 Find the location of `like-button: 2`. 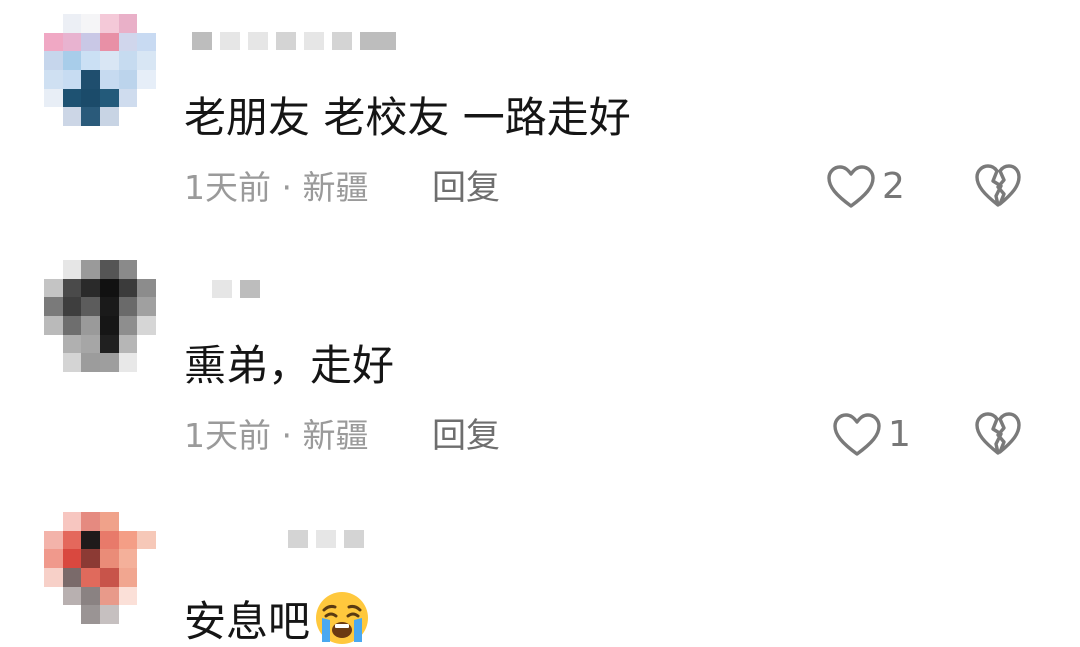

like-button: 2 is located at coordinates (865, 187).